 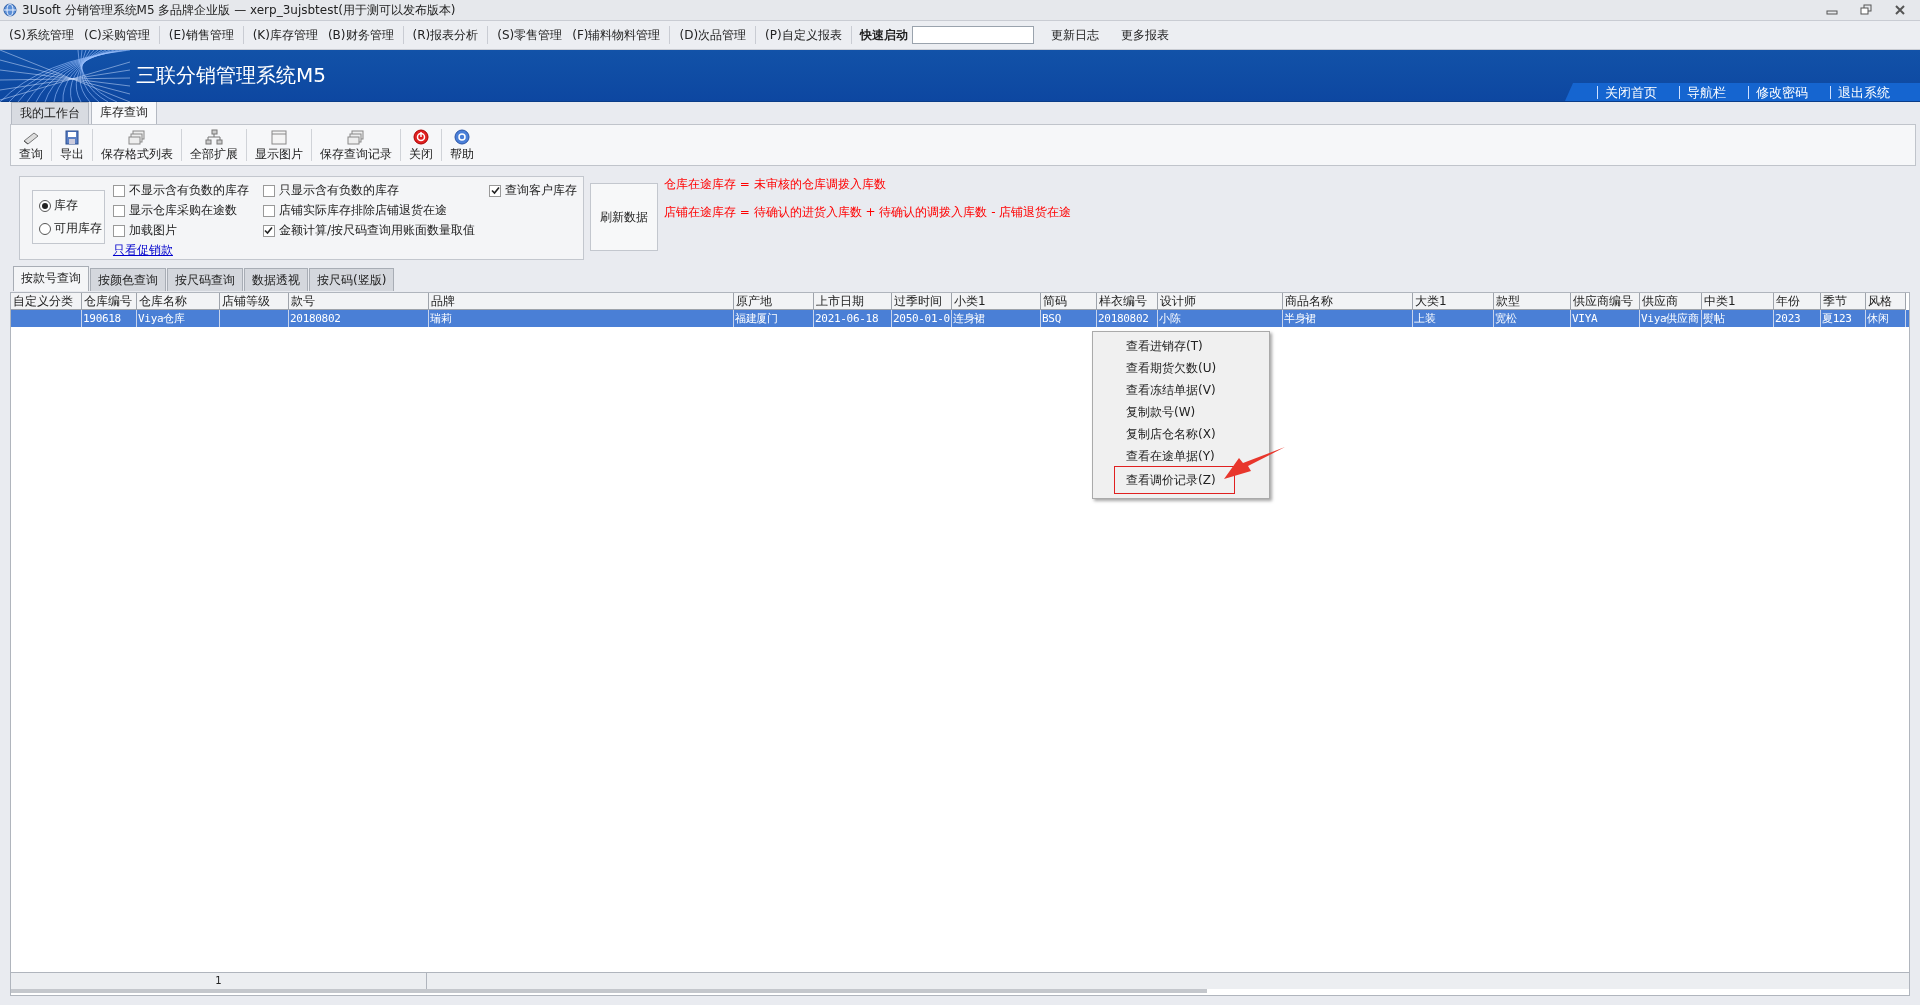 I want to click on toolbar-button: 关闭, so click(x=421, y=145).